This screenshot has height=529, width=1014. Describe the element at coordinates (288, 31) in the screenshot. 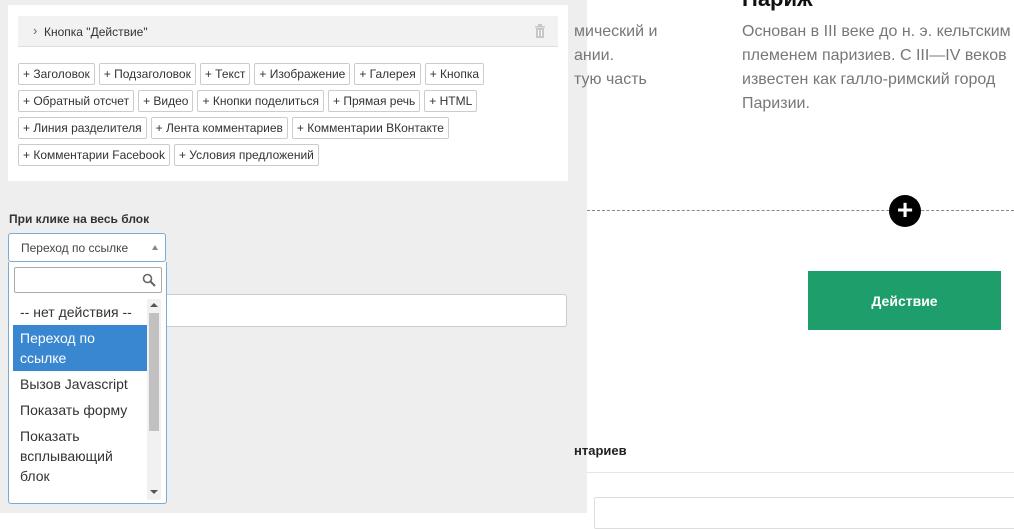

I see `accordion-action-button: › Кнопка "Действие"` at that location.